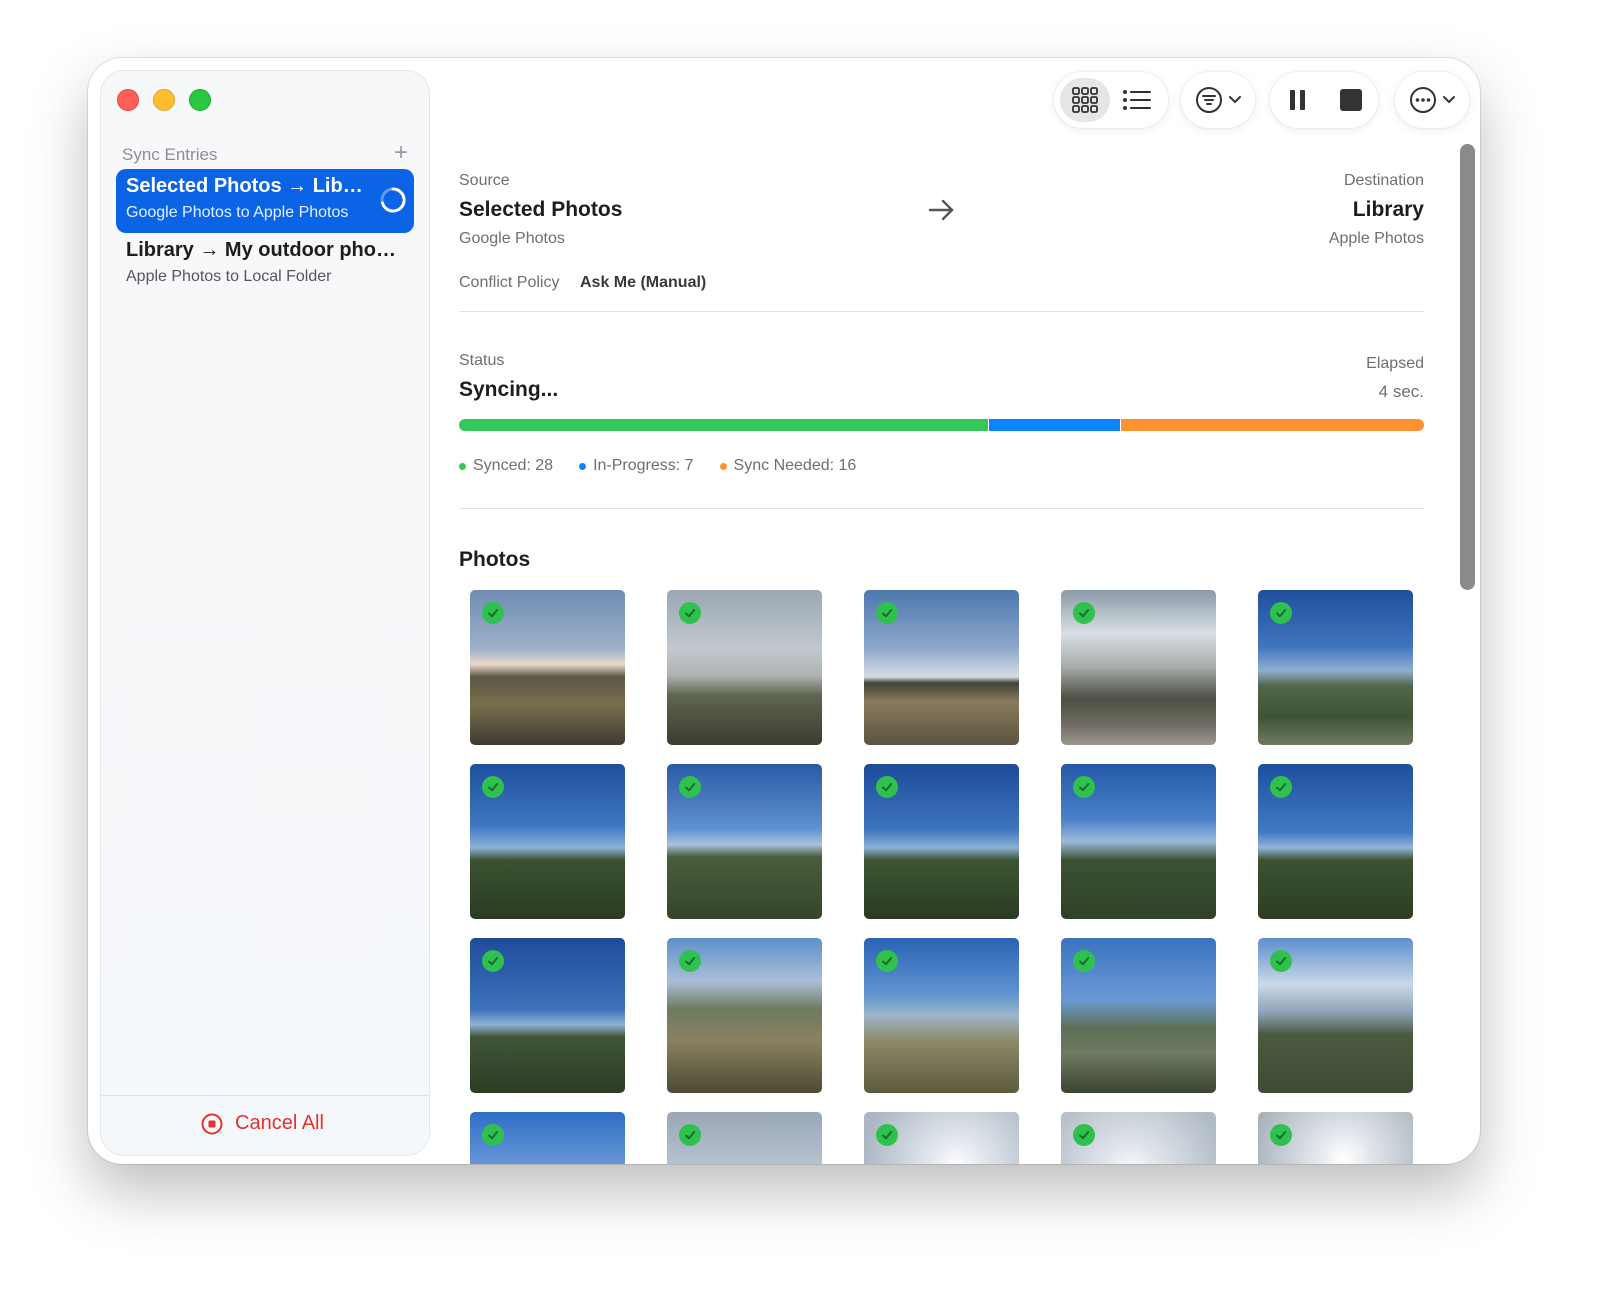 This screenshot has height=1305, width=1599. What do you see at coordinates (1395, 363) in the screenshot?
I see `elapsed-label: Elapsed` at bounding box center [1395, 363].